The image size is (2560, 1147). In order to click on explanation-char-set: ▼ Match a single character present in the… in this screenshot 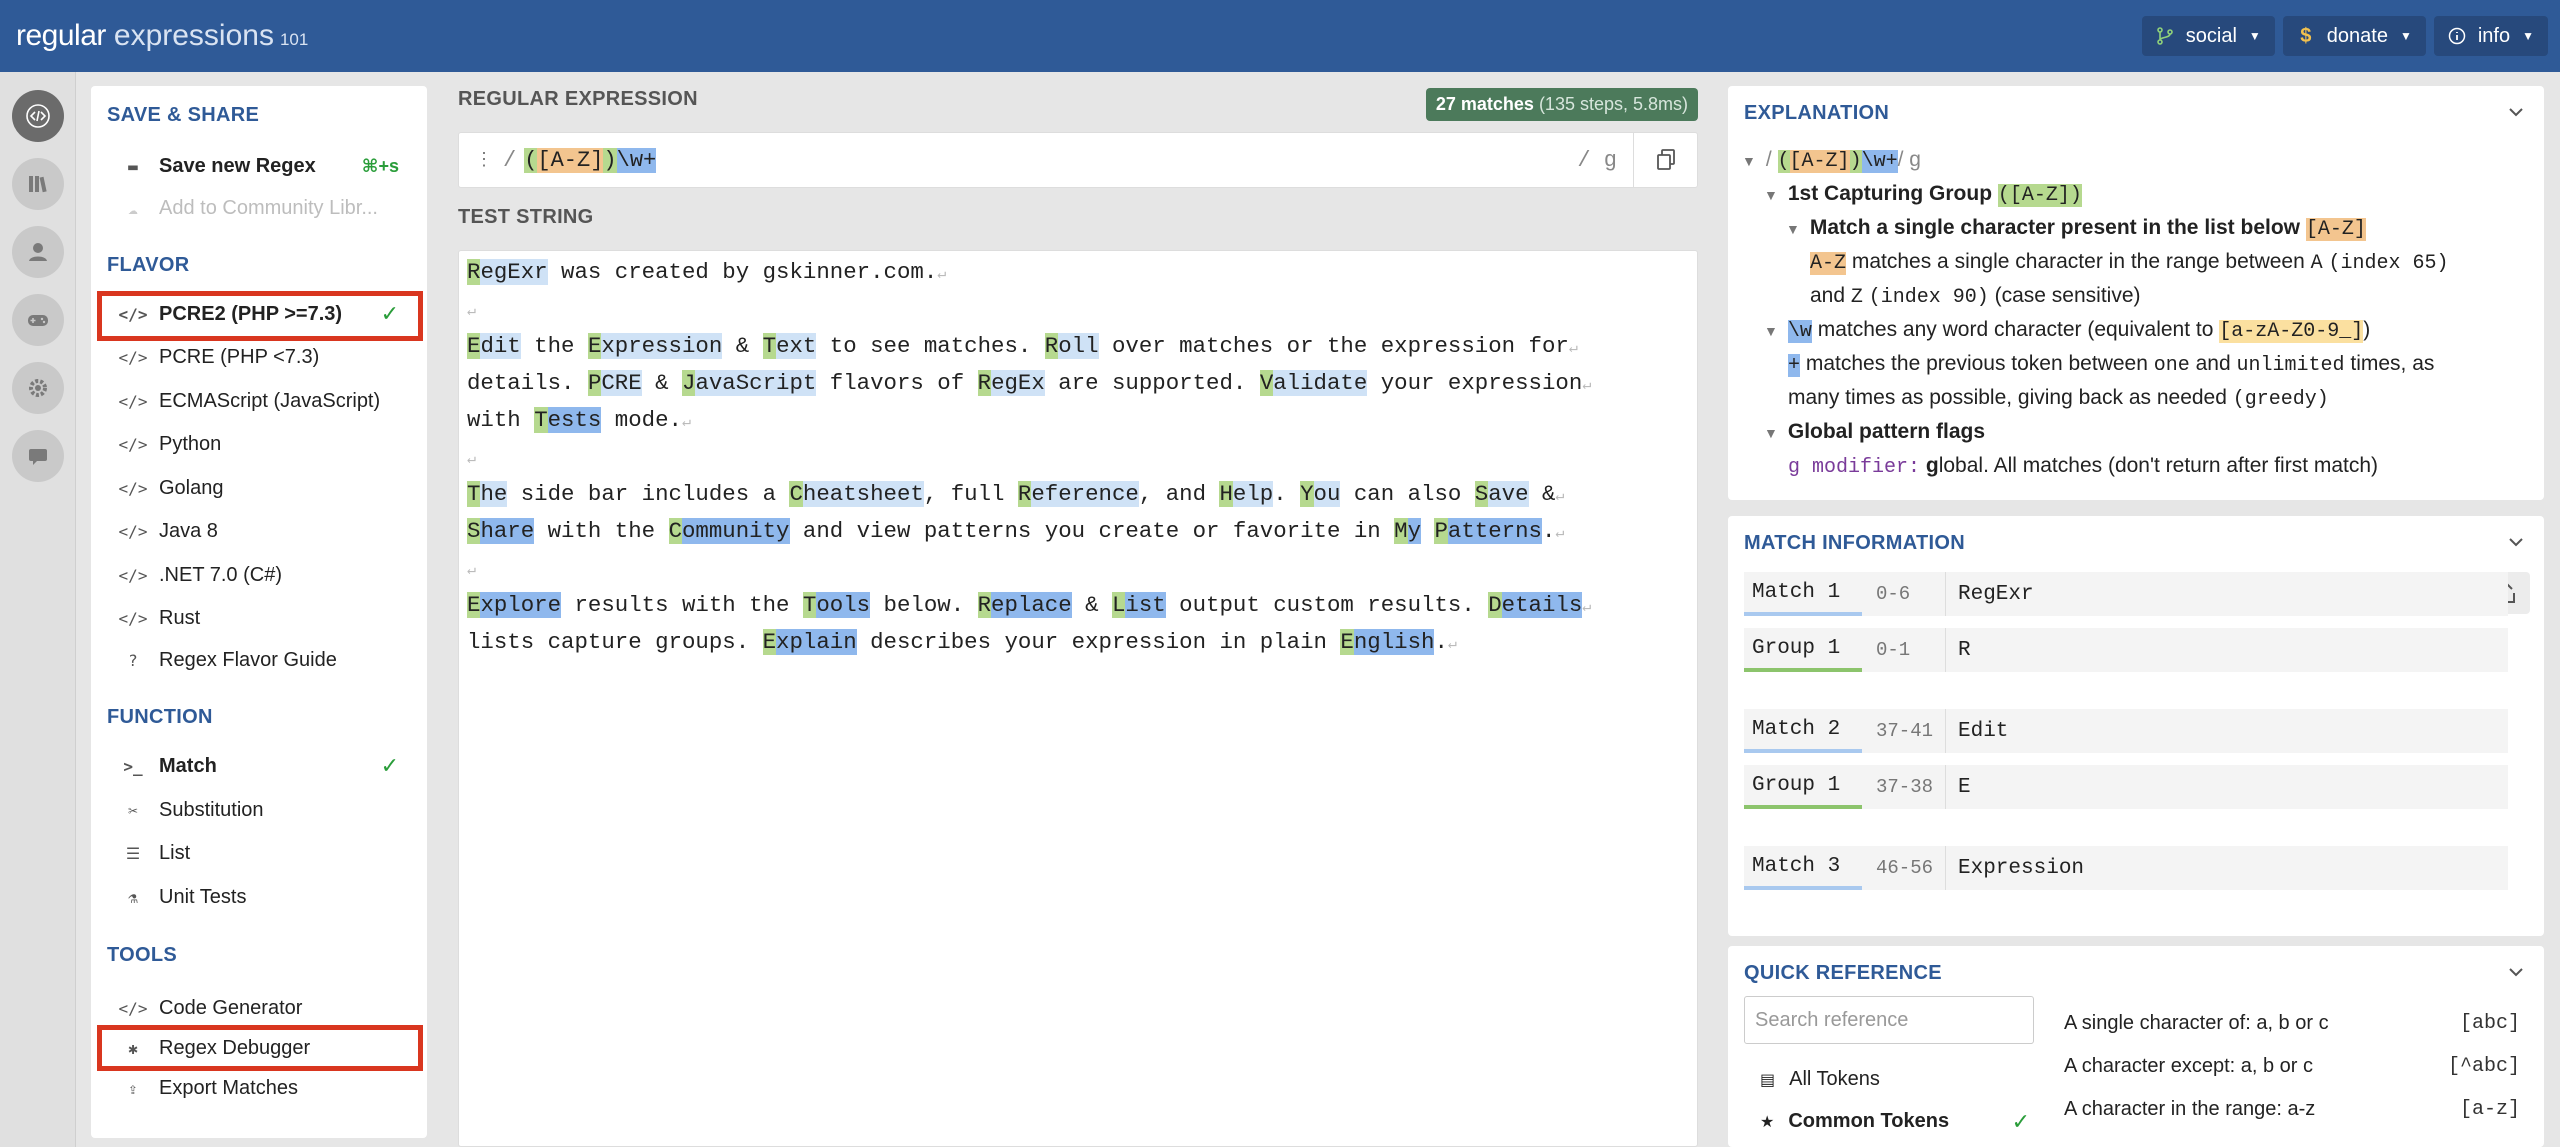, I will do `click(2076, 228)`.